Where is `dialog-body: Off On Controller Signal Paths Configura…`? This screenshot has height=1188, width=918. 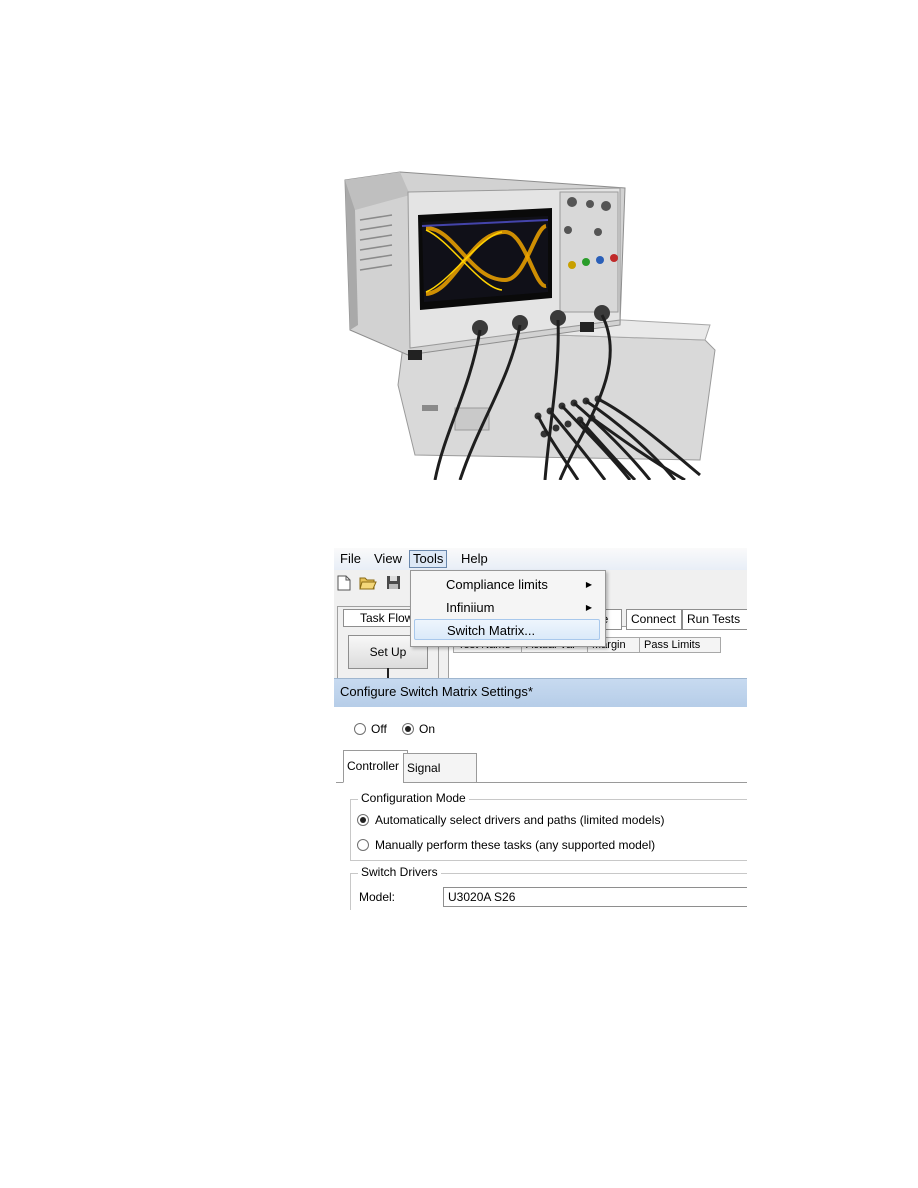 dialog-body: Off On Controller Signal Paths Configura… is located at coordinates (540, 808).